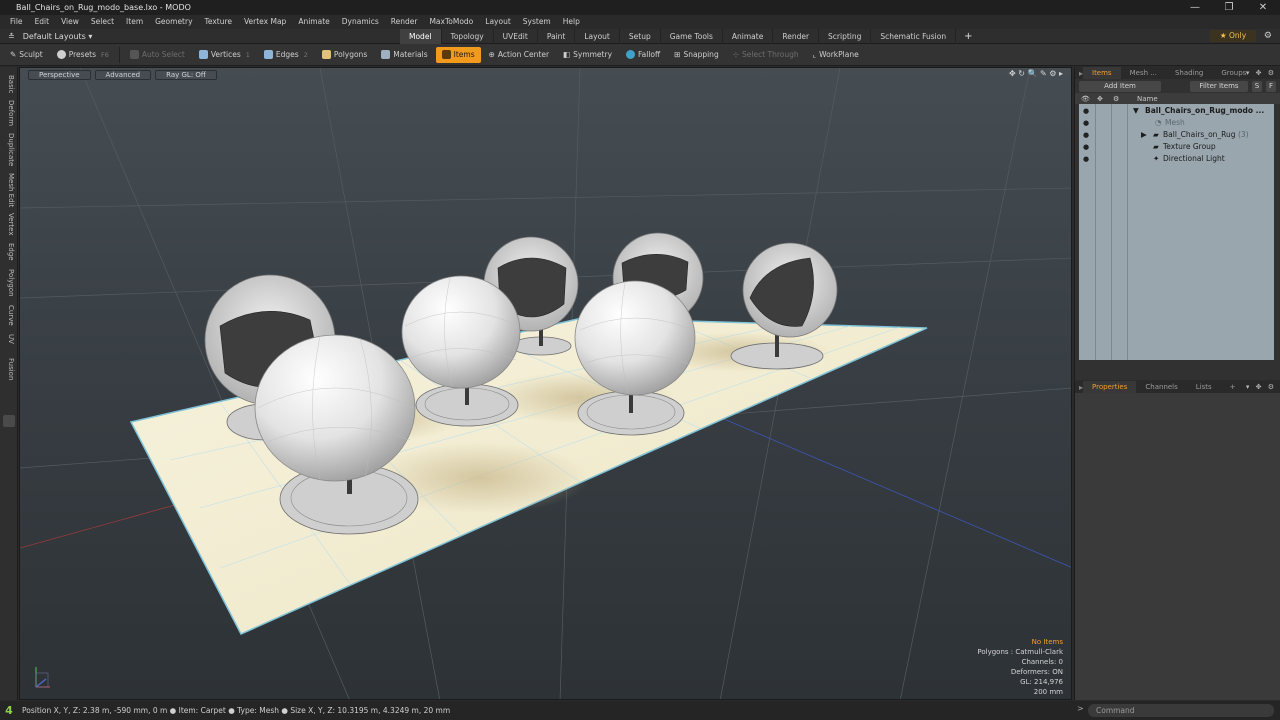  Describe the element at coordinates (1195, 7) in the screenshot. I see `minimize-button: —` at that location.